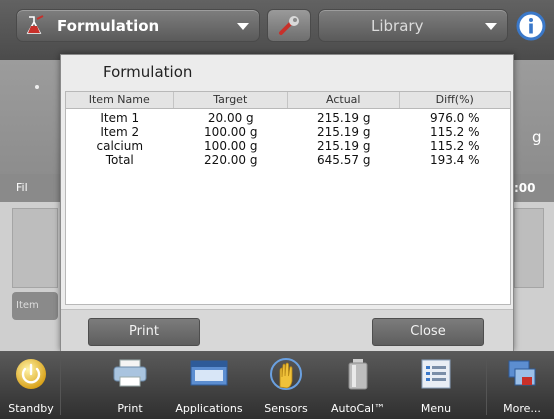 The height and width of the screenshot is (419, 554). I want to click on column-header-diff: Diff(%), so click(454, 99).